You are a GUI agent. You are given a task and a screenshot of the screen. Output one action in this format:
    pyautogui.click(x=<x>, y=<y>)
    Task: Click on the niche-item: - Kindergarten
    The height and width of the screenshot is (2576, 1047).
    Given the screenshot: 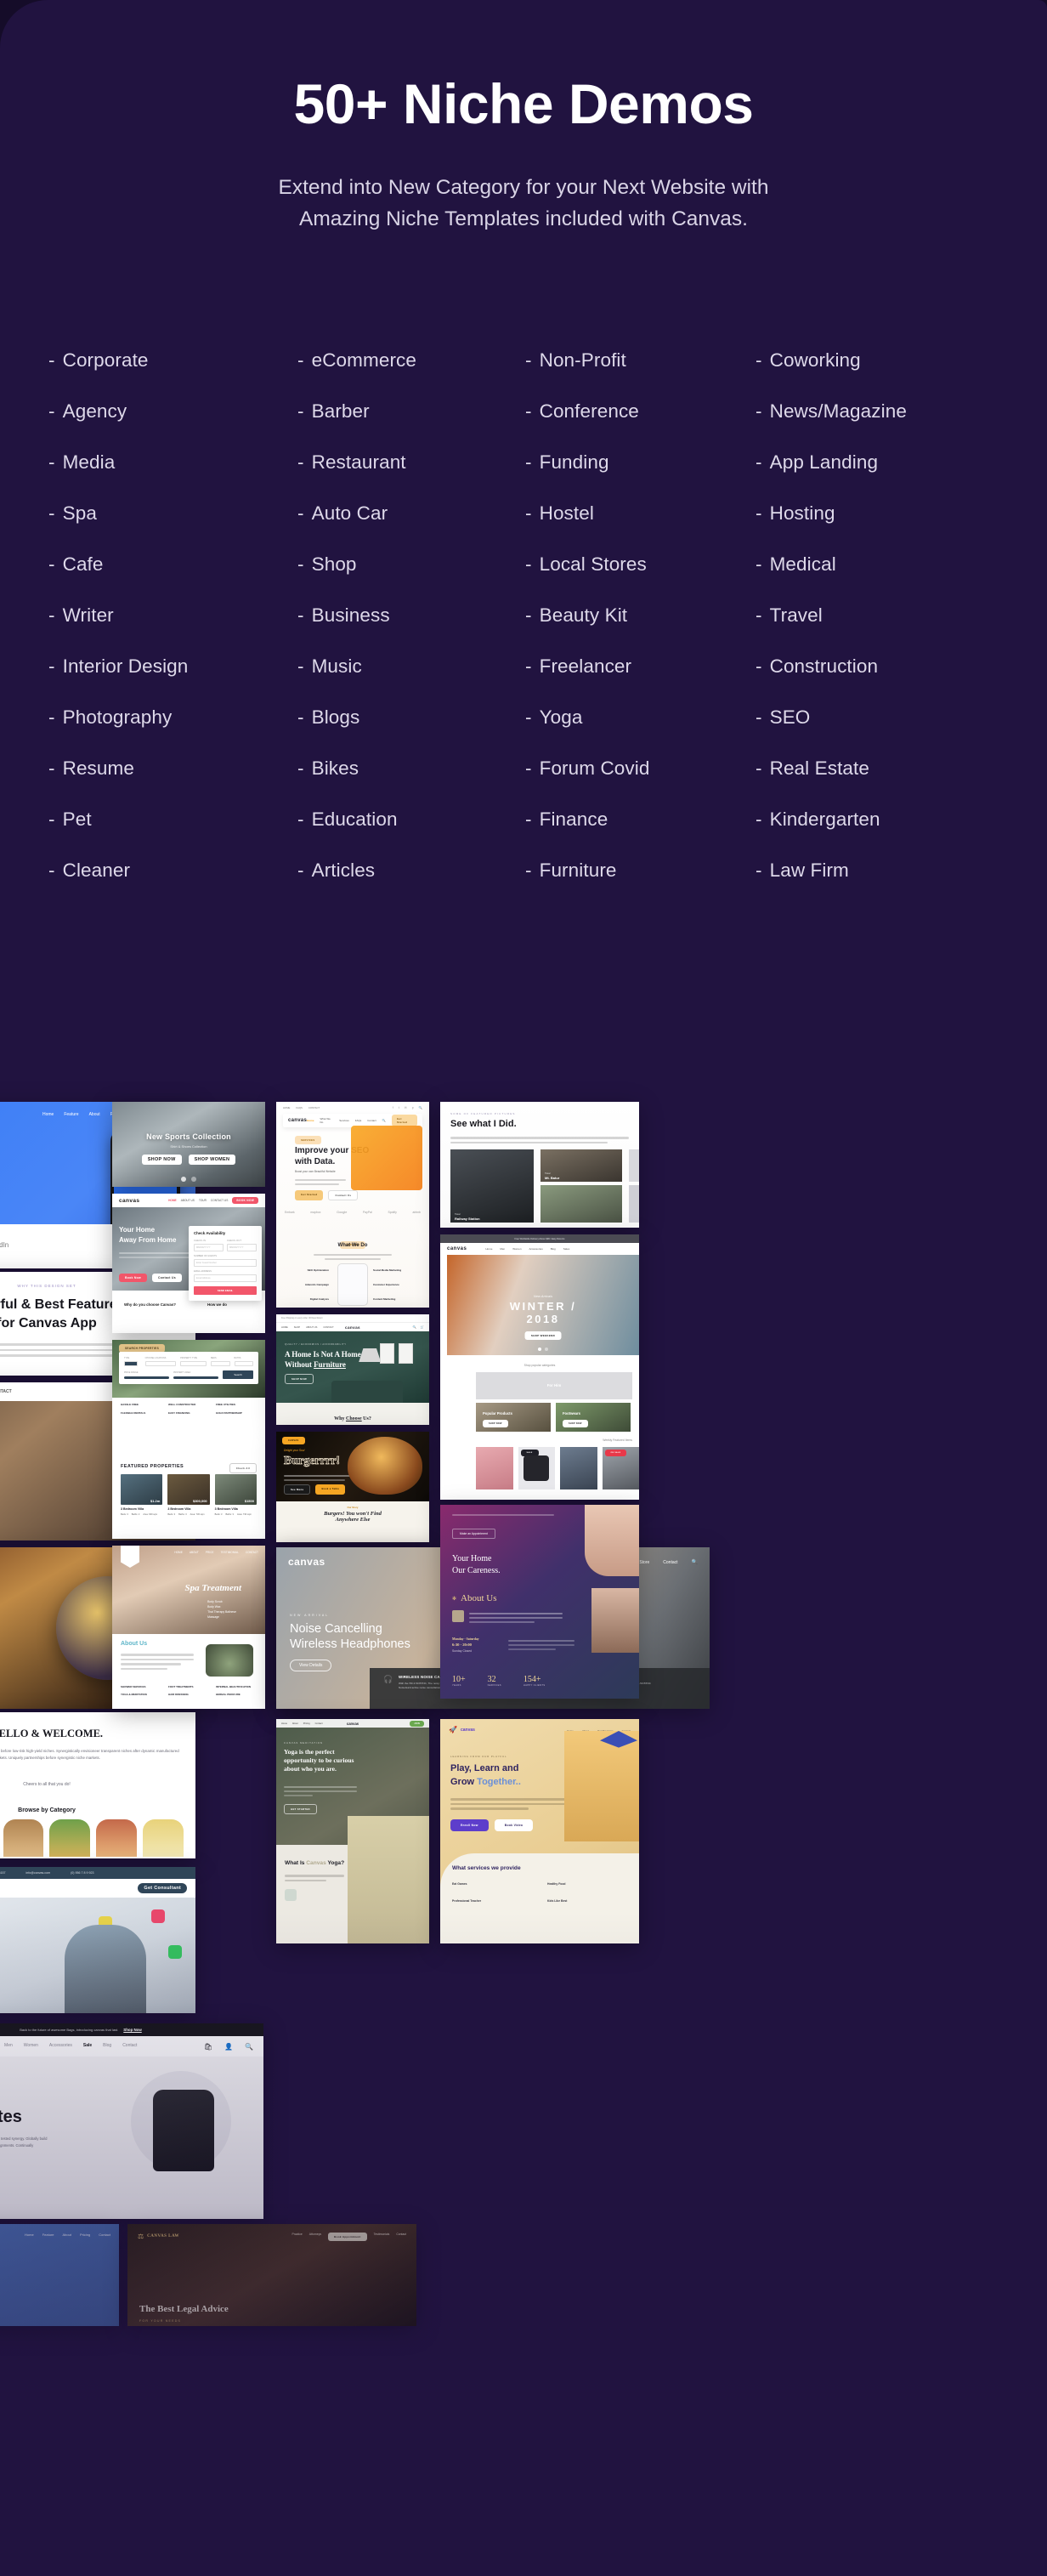 What is the action you would take?
    pyautogui.click(x=877, y=820)
    